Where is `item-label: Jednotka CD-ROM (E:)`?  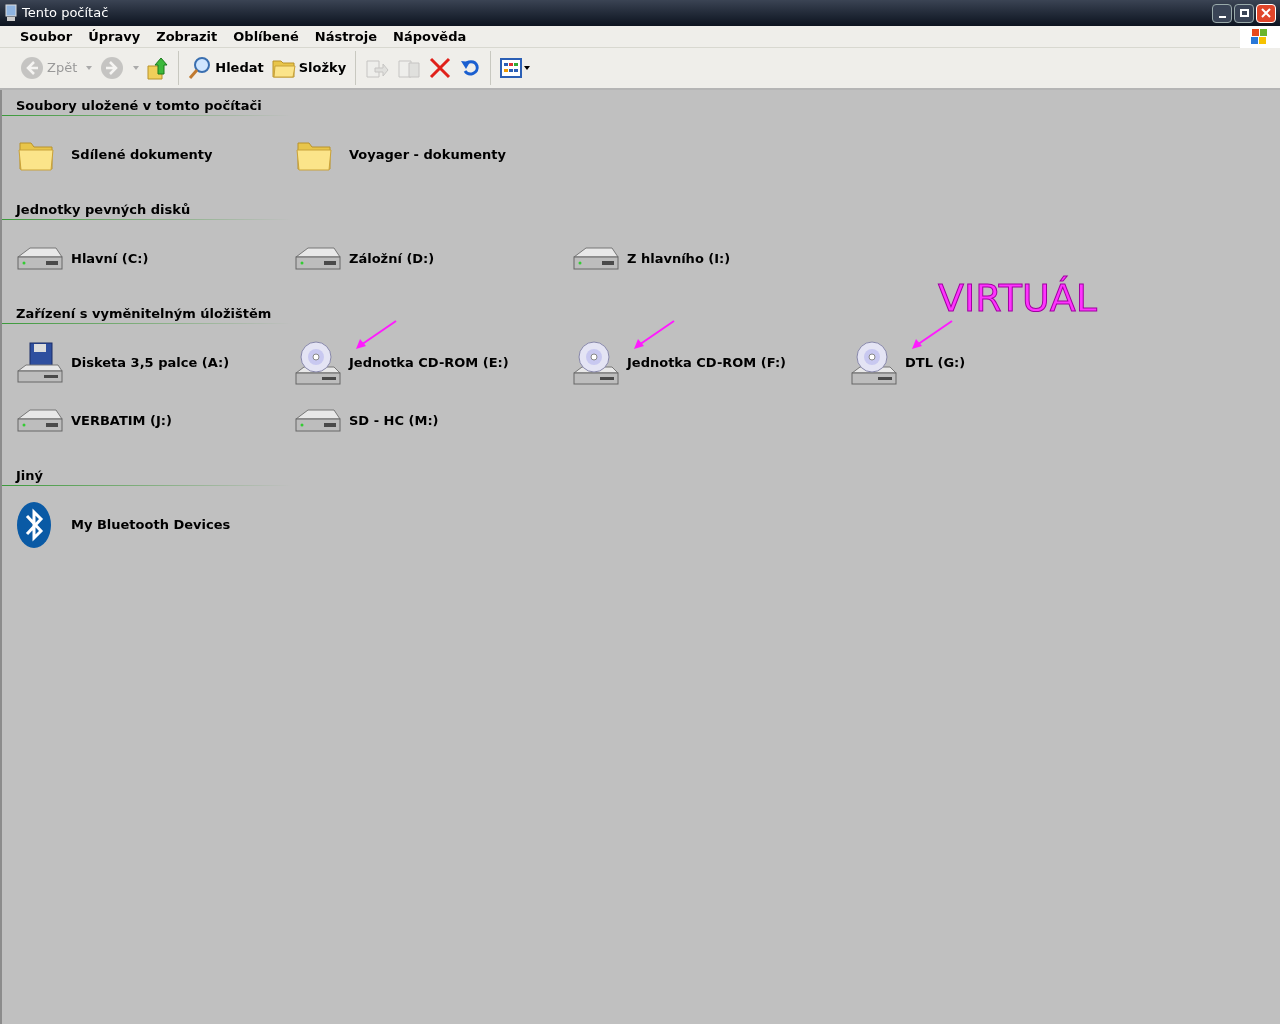
item-label: Jednotka CD-ROM (E:) is located at coordinates (429, 363).